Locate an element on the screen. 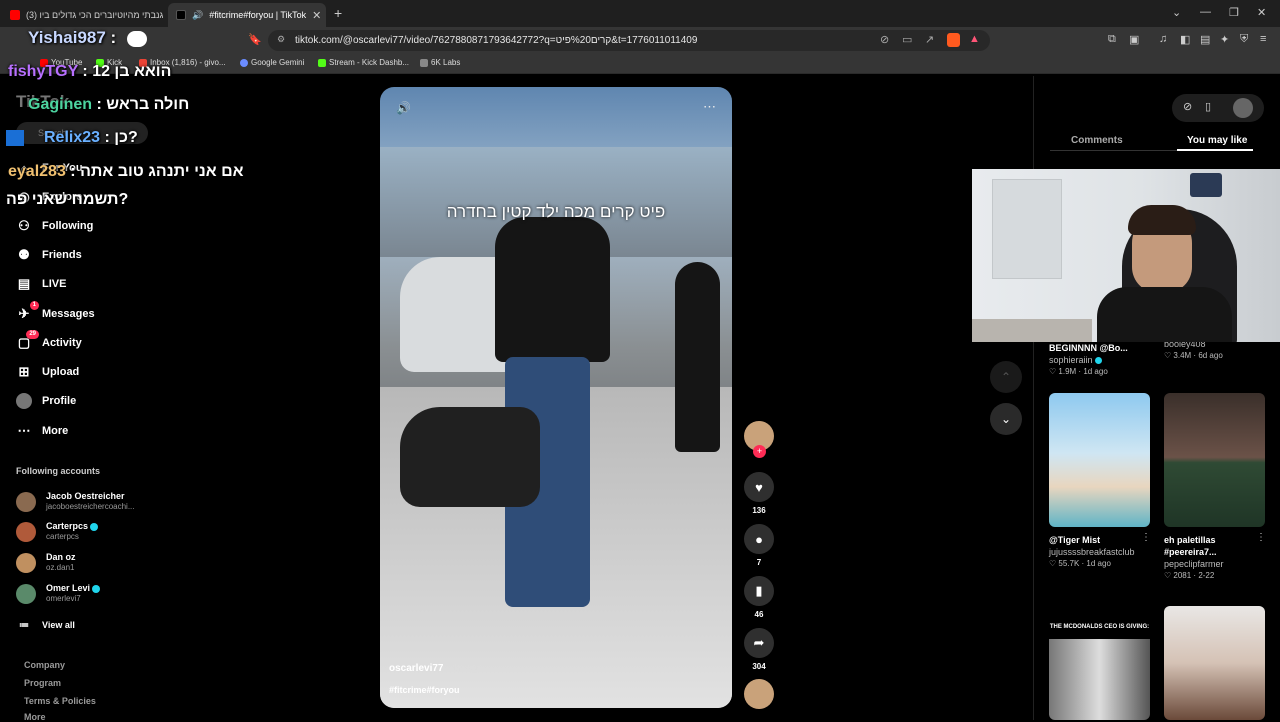 The width and height of the screenshot is (1280, 722). footer-link-terms: Terms & Policies is located at coordinates (60, 701).